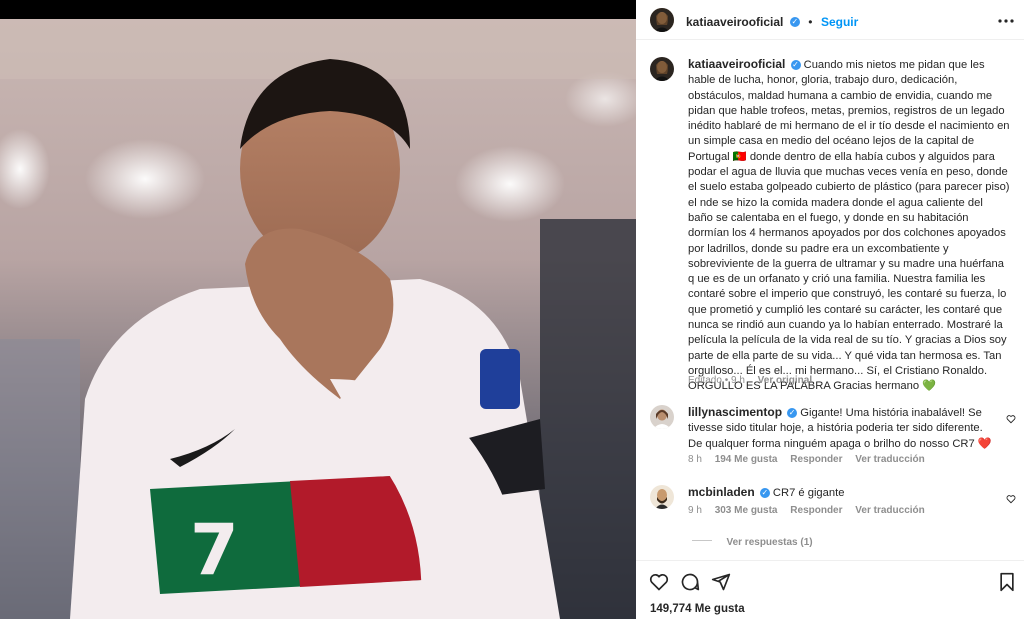 The image size is (1024, 619). Describe the element at coordinates (746, 459) in the screenshot. I see `comment-likes: 194 Me gusta` at that location.